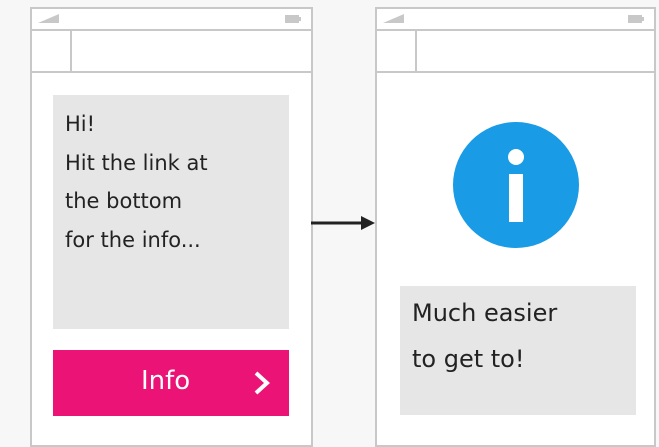 The height and width of the screenshot is (447, 659). Describe the element at coordinates (136, 162) in the screenshot. I see `message-line: Hit the link at` at that location.